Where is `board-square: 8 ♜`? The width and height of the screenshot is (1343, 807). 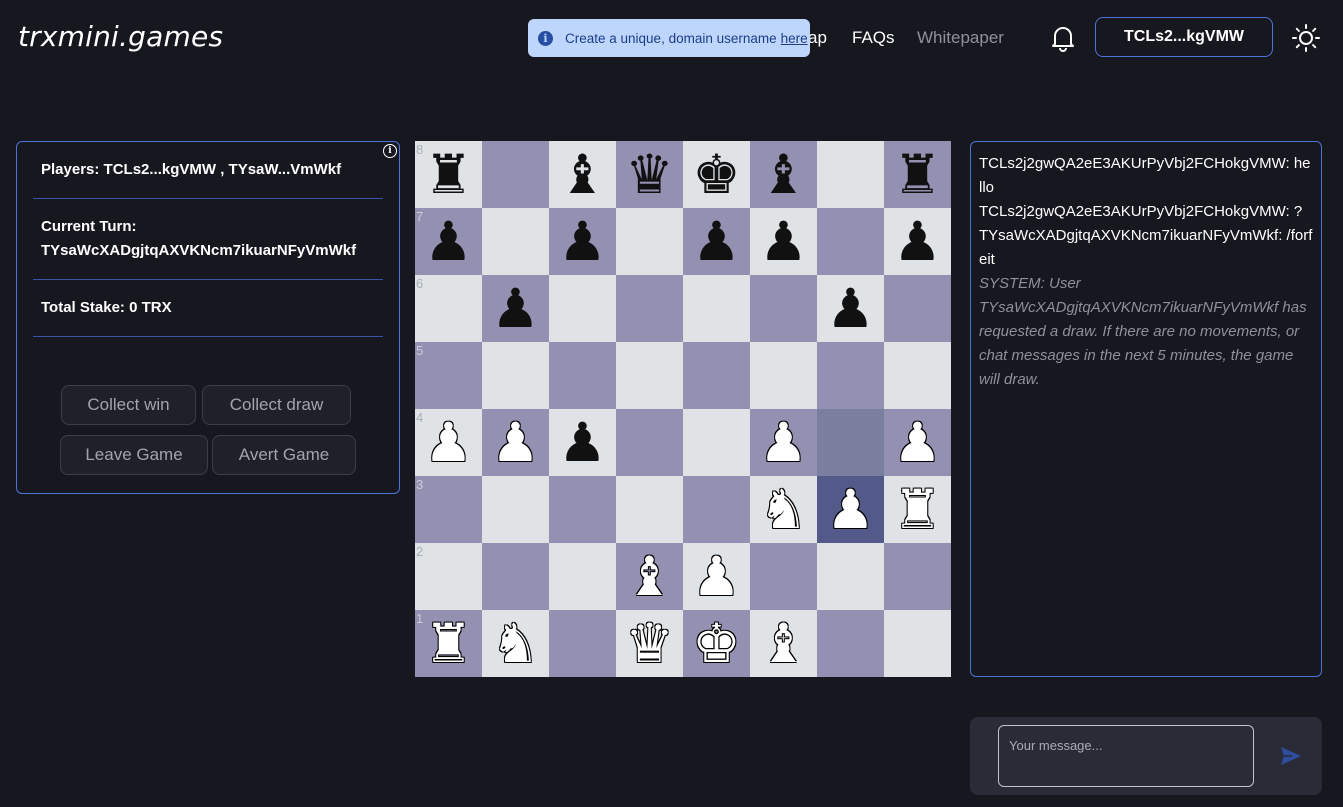
board-square: 8 ♜ is located at coordinates (448, 174).